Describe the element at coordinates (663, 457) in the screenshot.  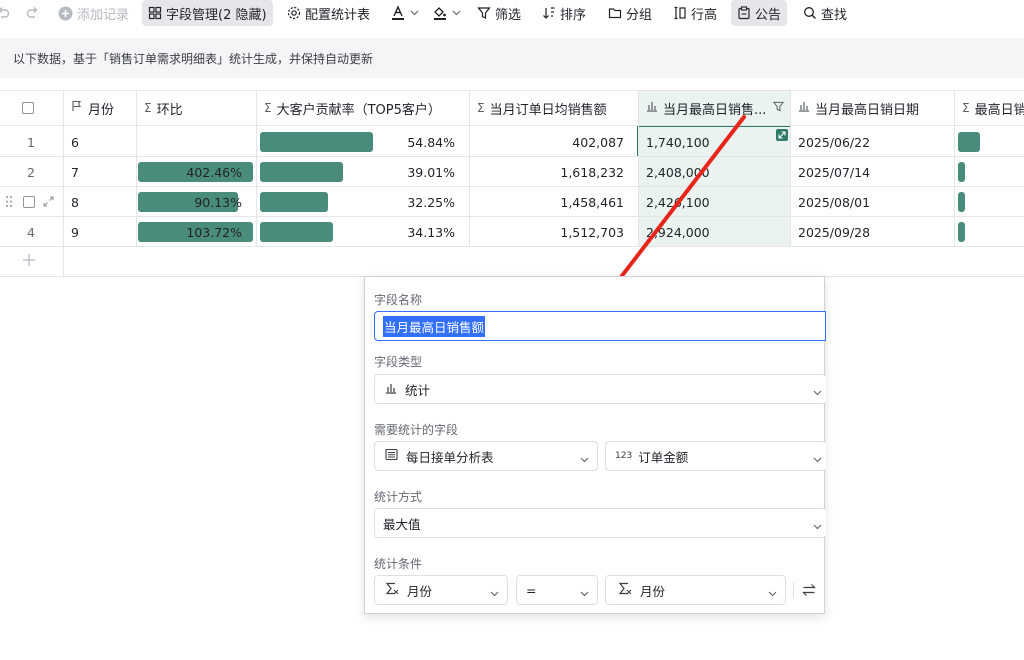
I see `source-field-value: 订单金额` at that location.